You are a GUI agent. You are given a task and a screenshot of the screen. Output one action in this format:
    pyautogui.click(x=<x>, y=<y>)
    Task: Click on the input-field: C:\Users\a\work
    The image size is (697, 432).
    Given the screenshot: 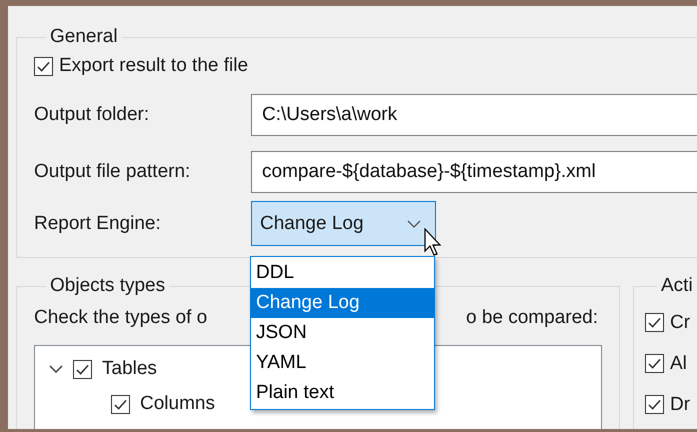 What is the action you would take?
    pyautogui.click(x=474, y=115)
    